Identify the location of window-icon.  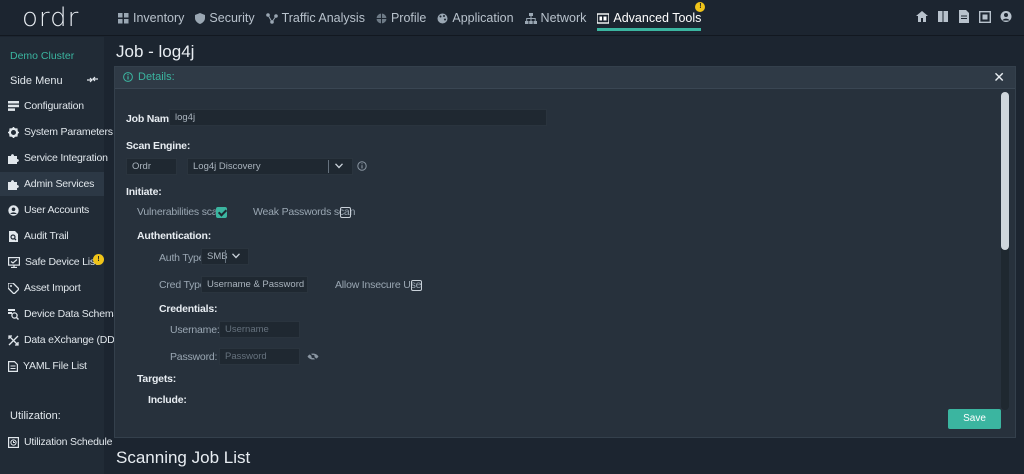
(985, 17).